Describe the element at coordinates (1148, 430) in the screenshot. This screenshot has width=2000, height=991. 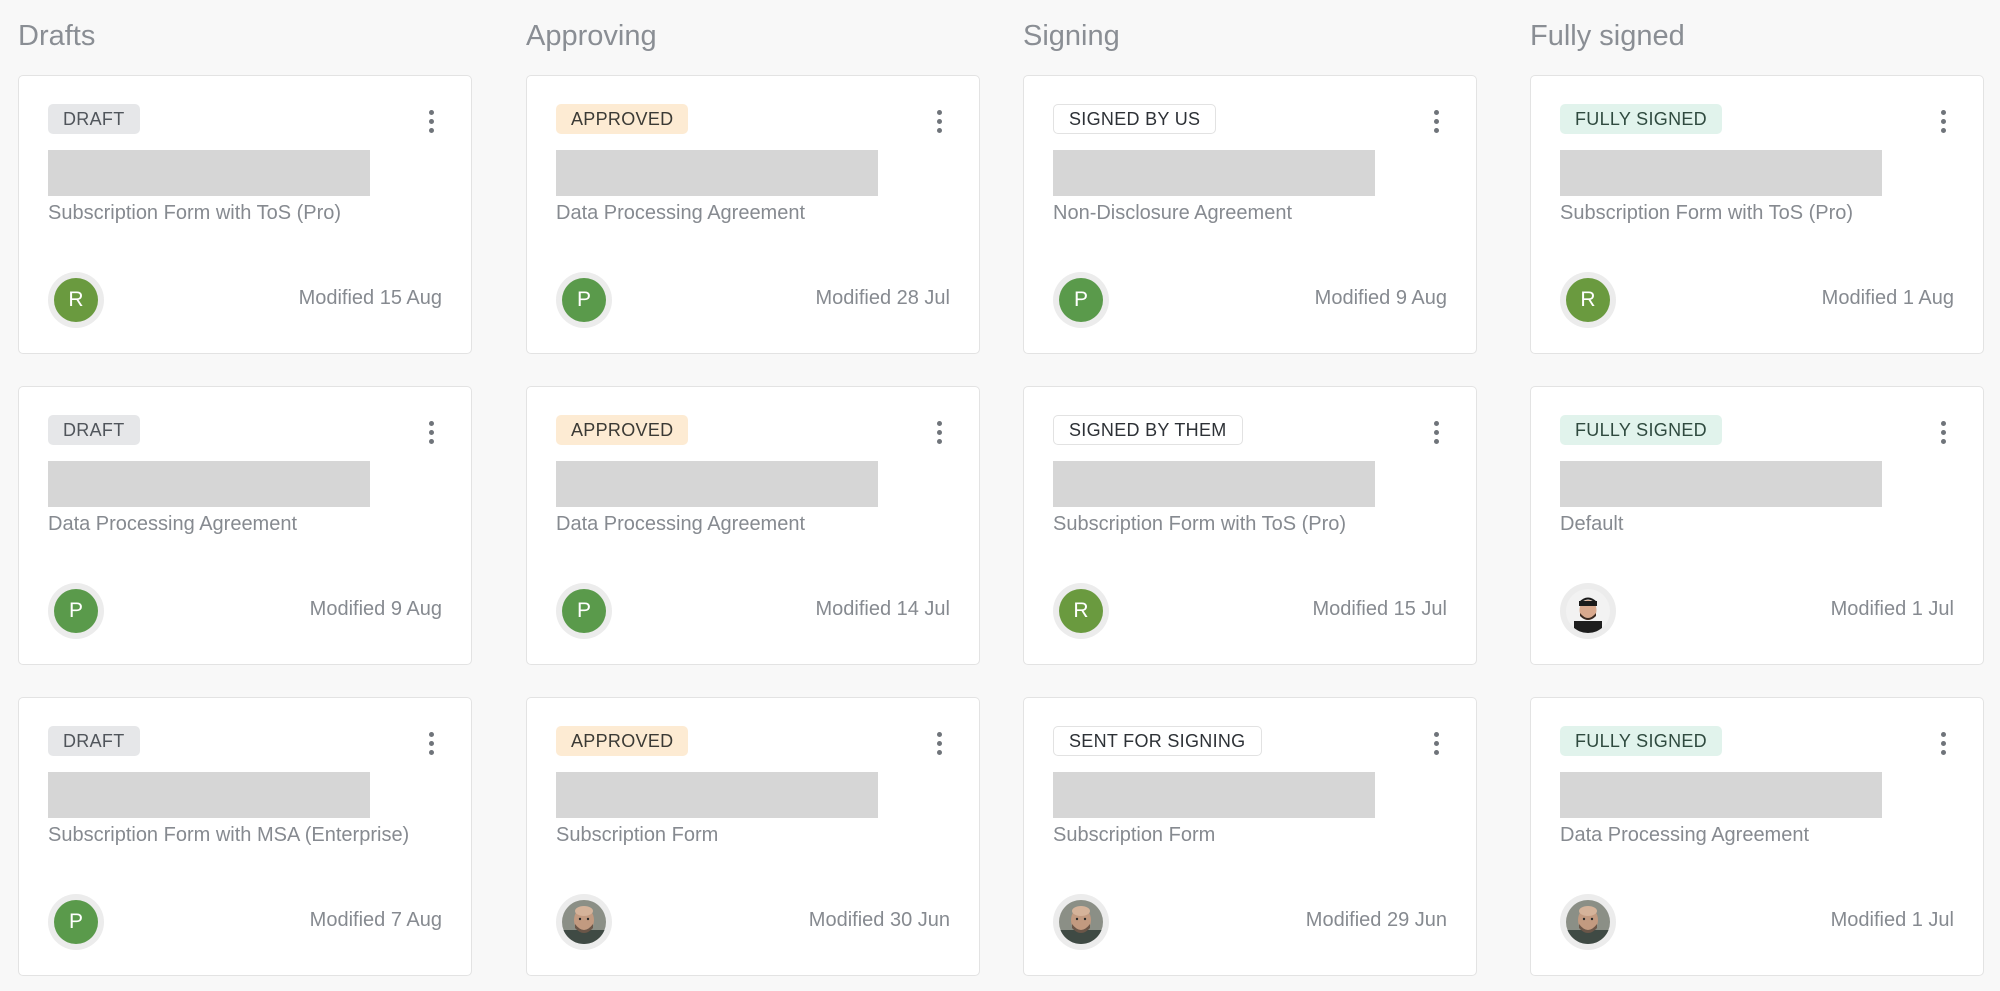
I see `status-badge: SIGNED BY THEM` at that location.